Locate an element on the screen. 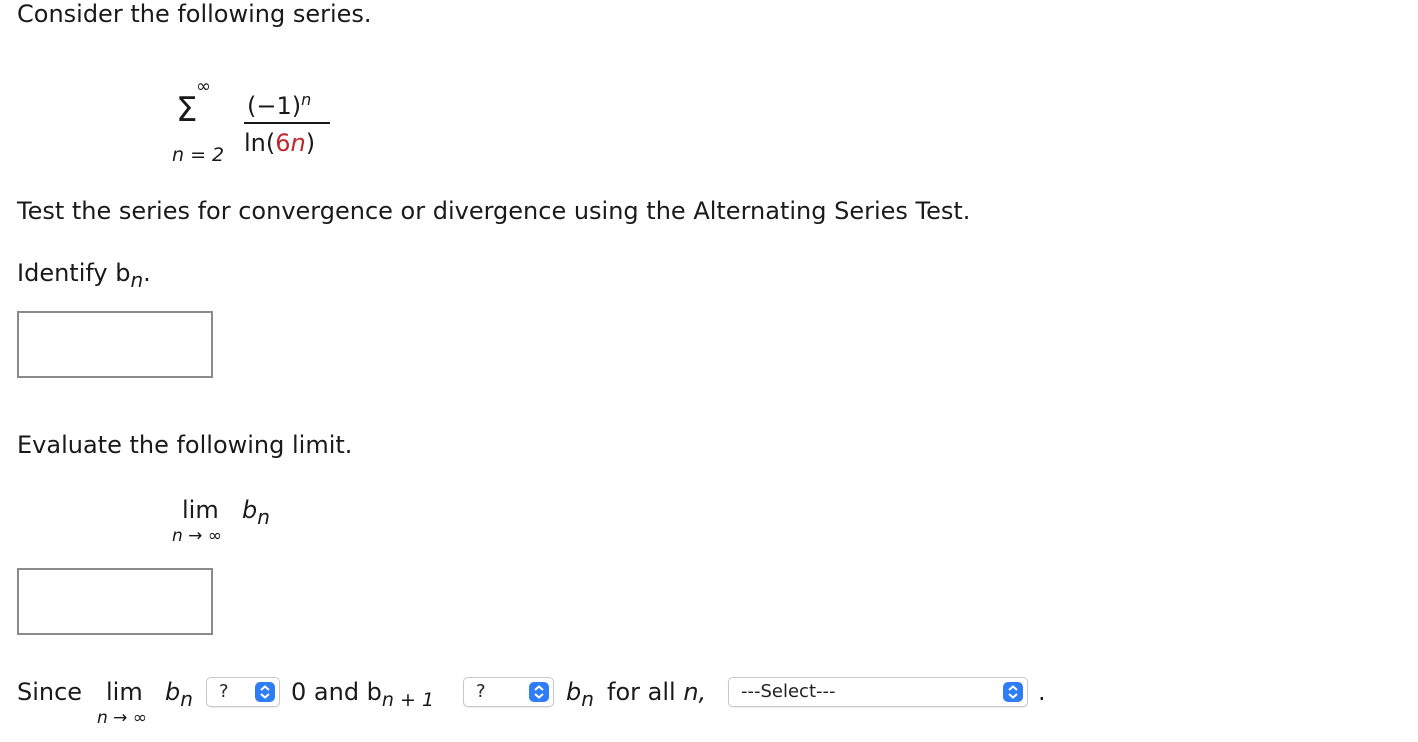  identify-prompt: Identify bn. is located at coordinates (84, 275).